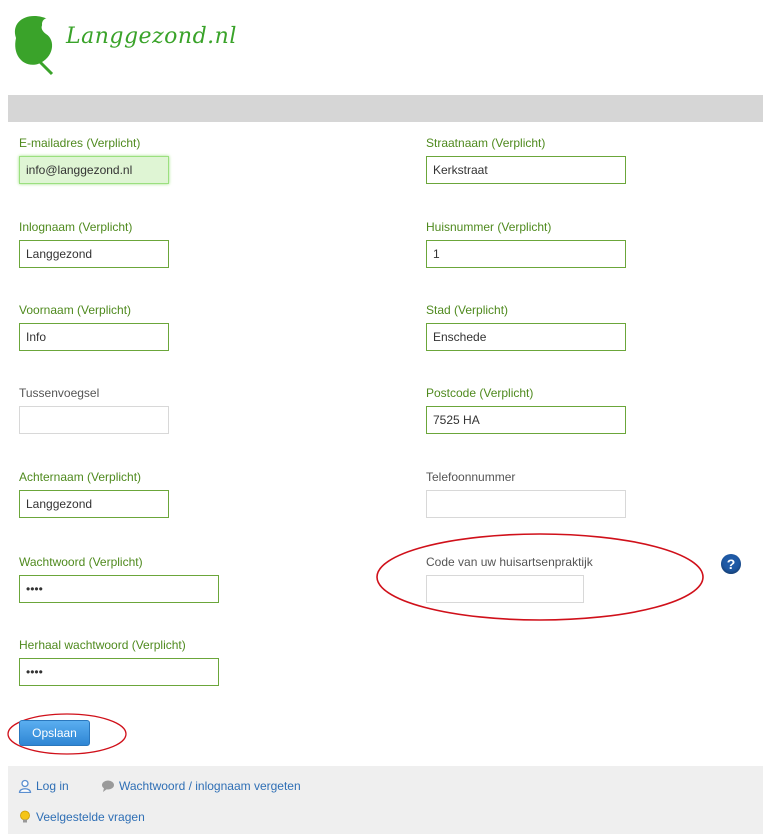  I want to click on postcode-field: 7525 HA, so click(526, 420).